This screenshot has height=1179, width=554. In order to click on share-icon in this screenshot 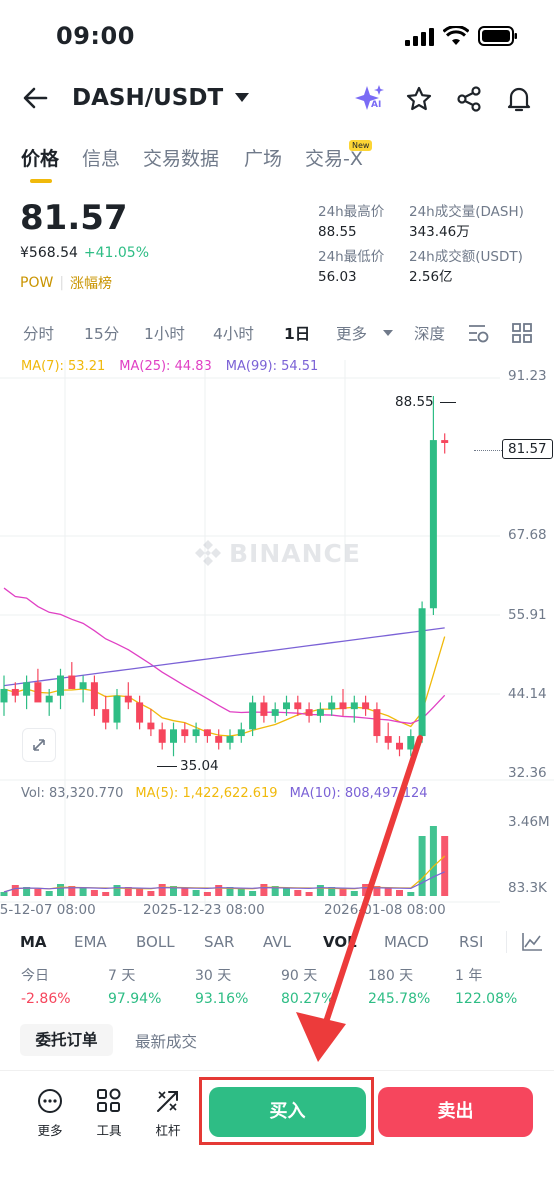, I will do `click(469, 99)`.